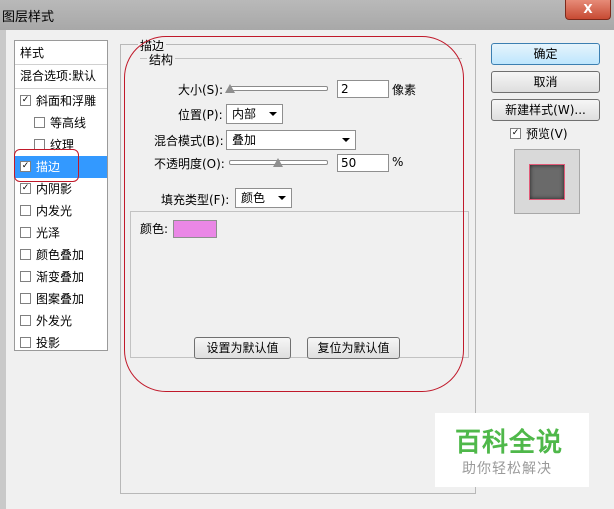 The width and height of the screenshot is (614, 509). What do you see at coordinates (48, 233) in the screenshot?
I see `style-item-label: 光泽` at bounding box center [48, 233].